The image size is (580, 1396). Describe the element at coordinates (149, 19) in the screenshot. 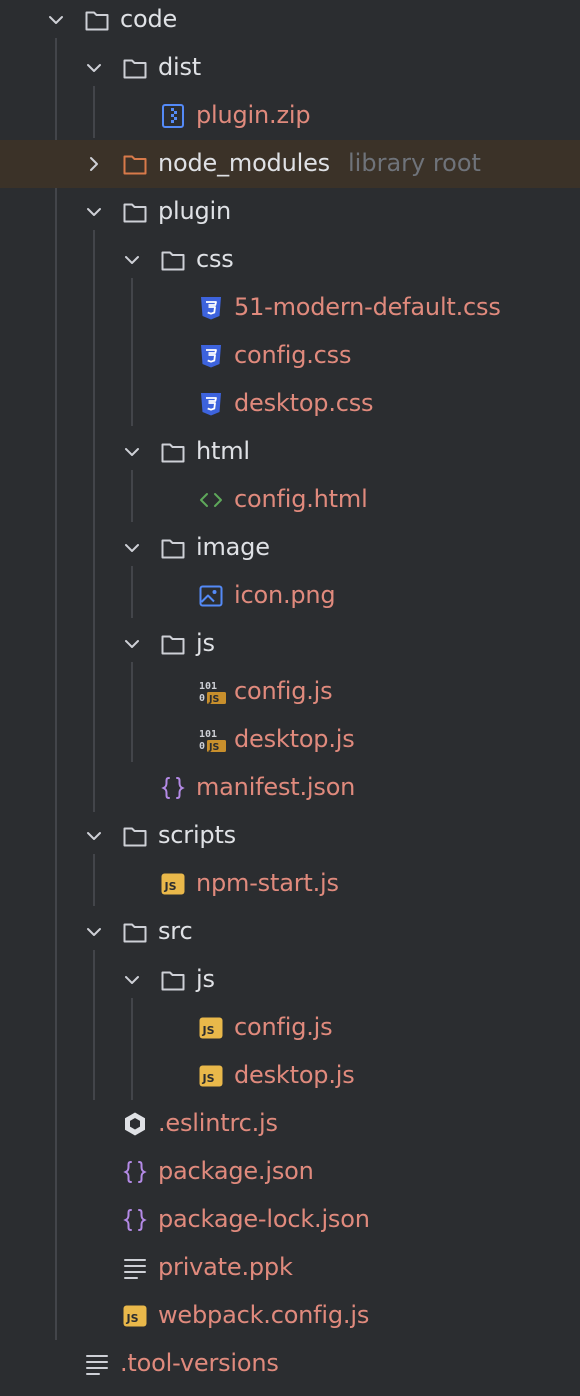

I see `tree-label: code` at that location.